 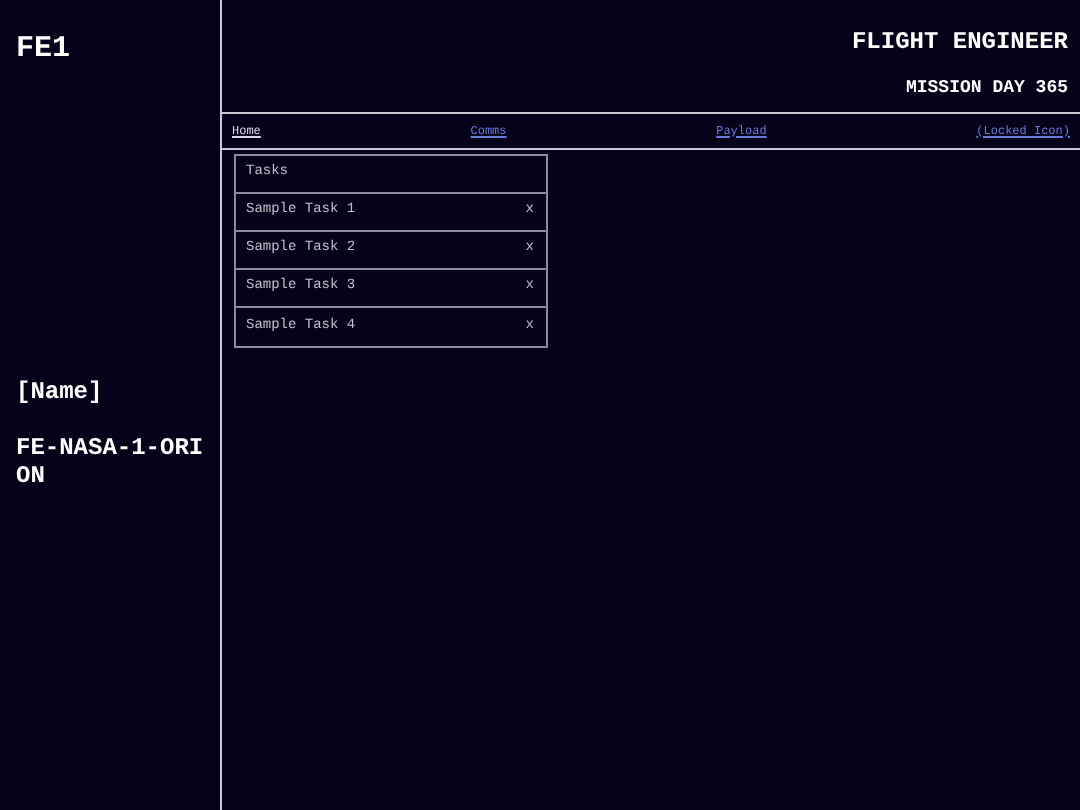 What do you see at coordinates (110, 461) in the screenshot?
I see `user-id: FE-NASA-1-ORION` at bounding box center [110, 461].